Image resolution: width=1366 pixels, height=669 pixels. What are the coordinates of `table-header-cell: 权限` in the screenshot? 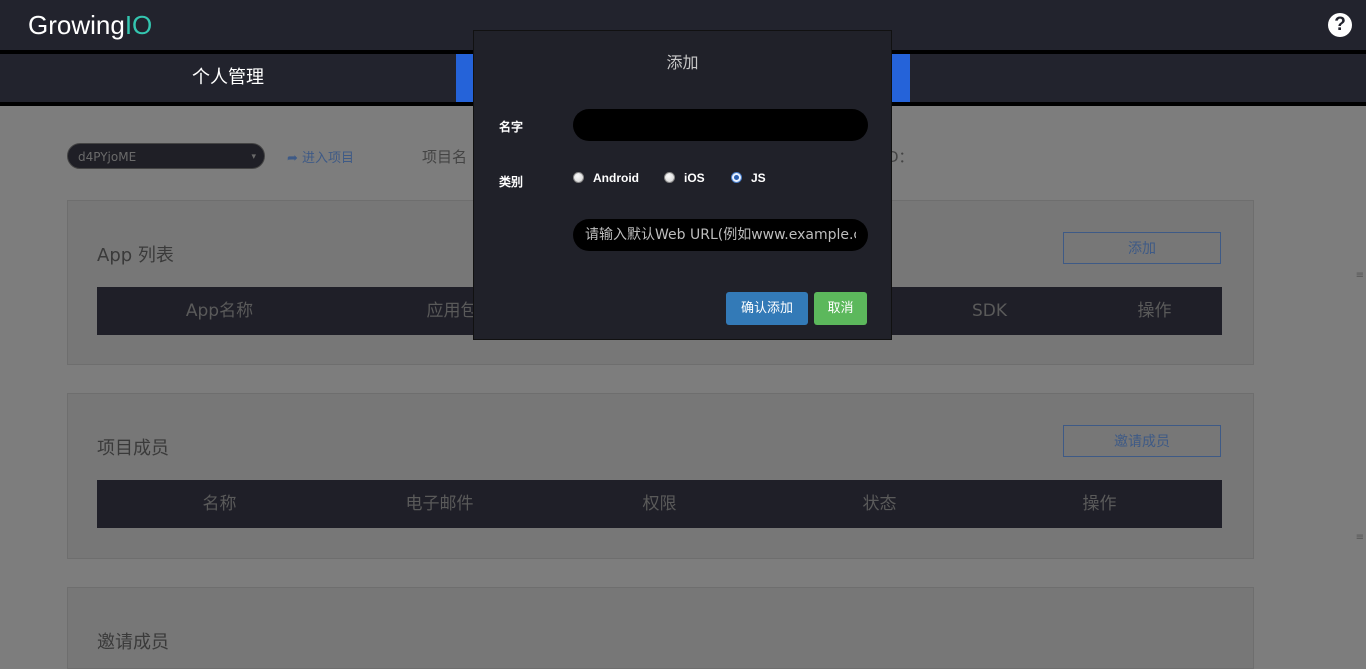 It's located at (659, 504).